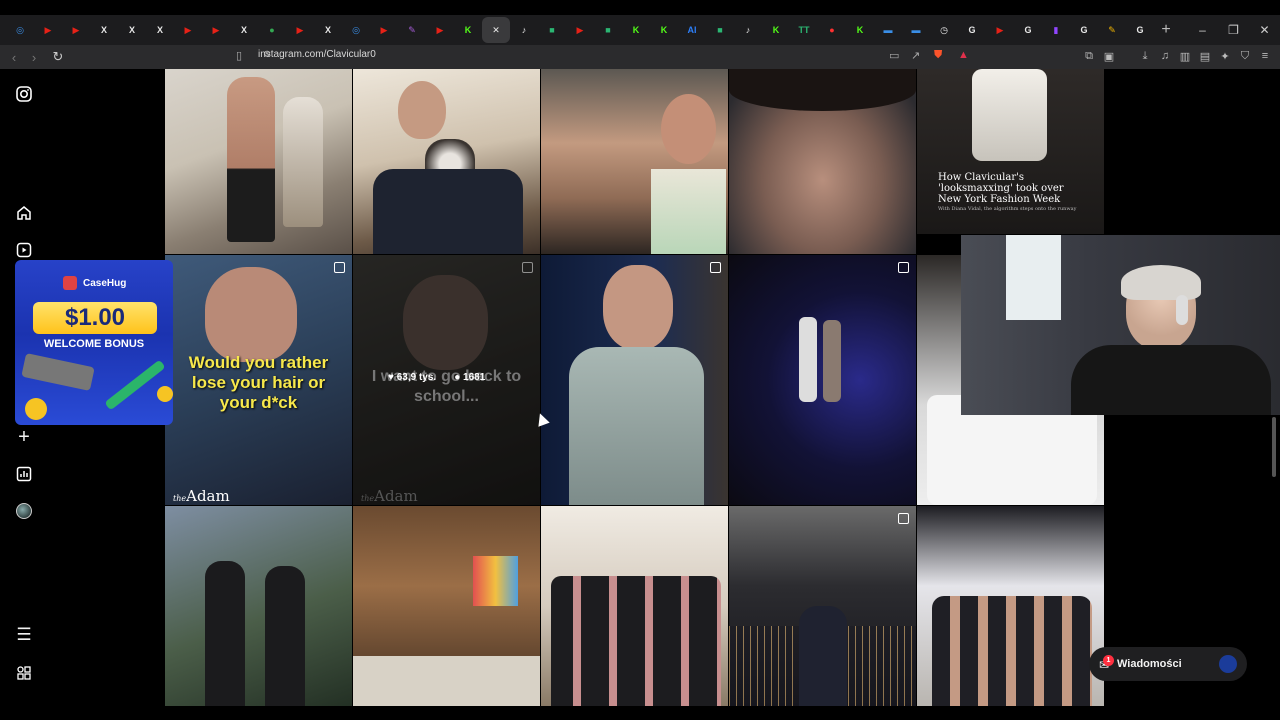 The image size is (1280, 720). What do you see at coordinates (1265, 56) in the screenshot?
I see `menu-icon: ≡` at bounding box center [1265, 56].